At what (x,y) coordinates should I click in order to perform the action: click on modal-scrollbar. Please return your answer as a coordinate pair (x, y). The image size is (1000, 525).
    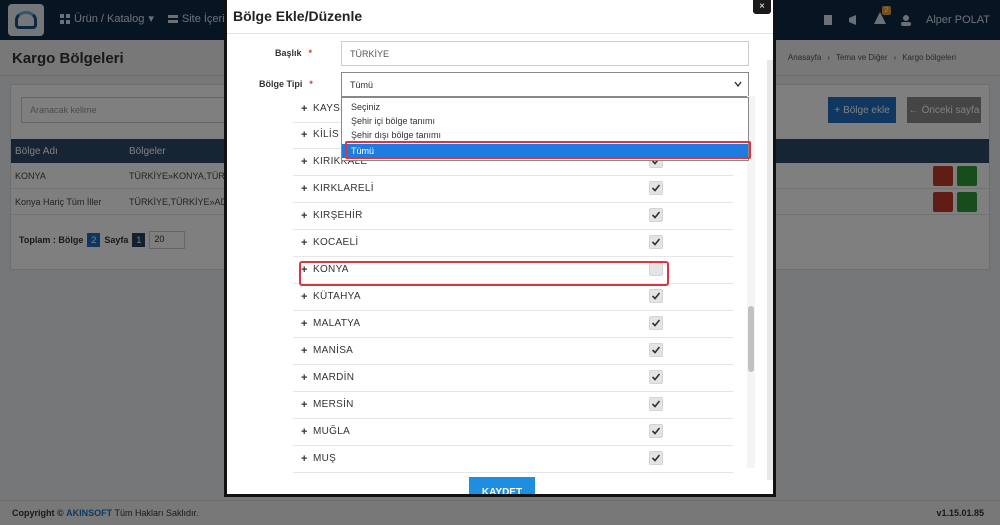
    Looking at the image, I should click on (770, 270).